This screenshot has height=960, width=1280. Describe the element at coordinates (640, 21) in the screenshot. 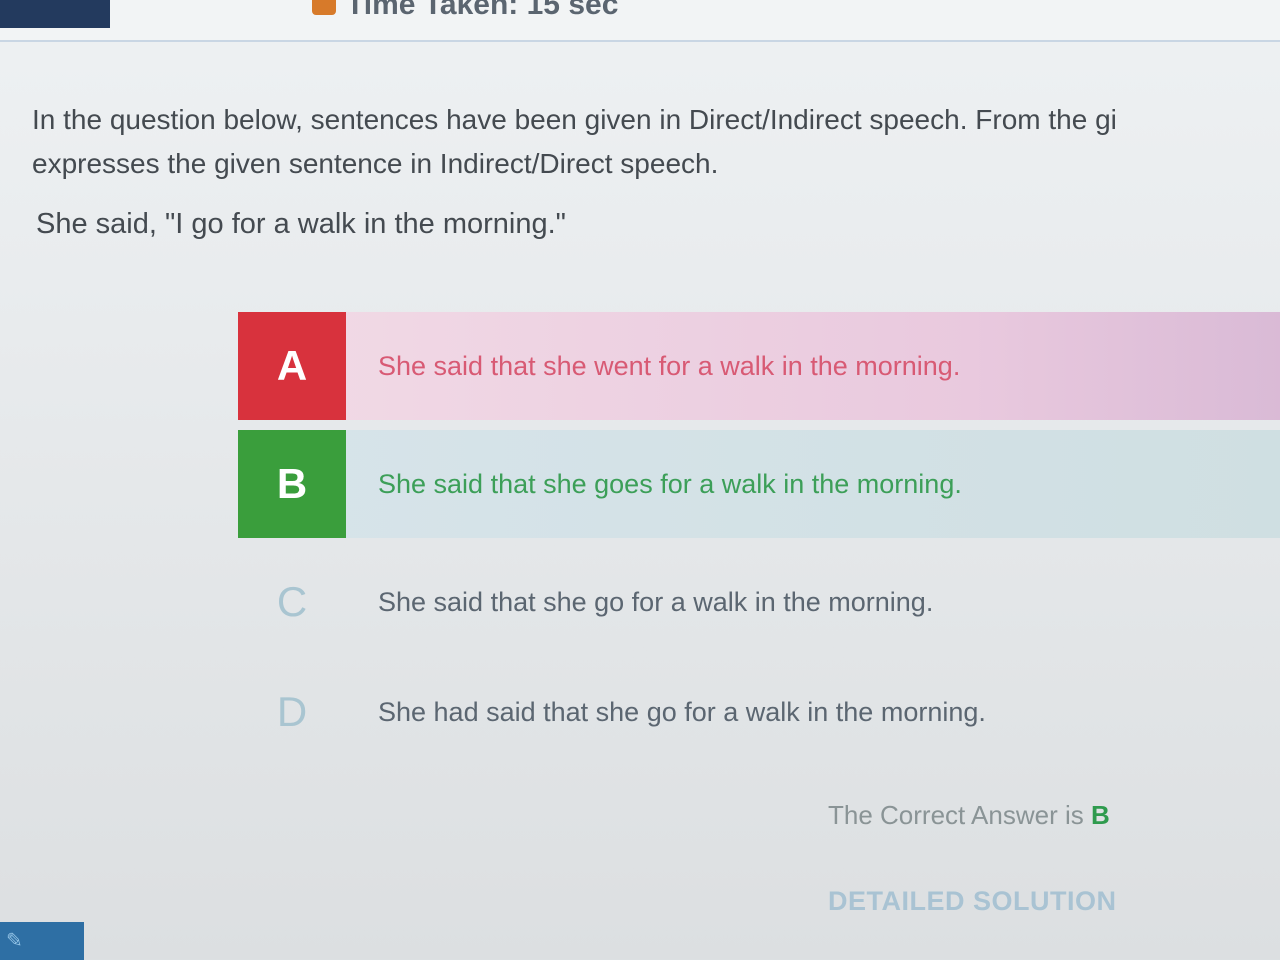

I see `top-bar: Time Taken: 15 sec` at that location.